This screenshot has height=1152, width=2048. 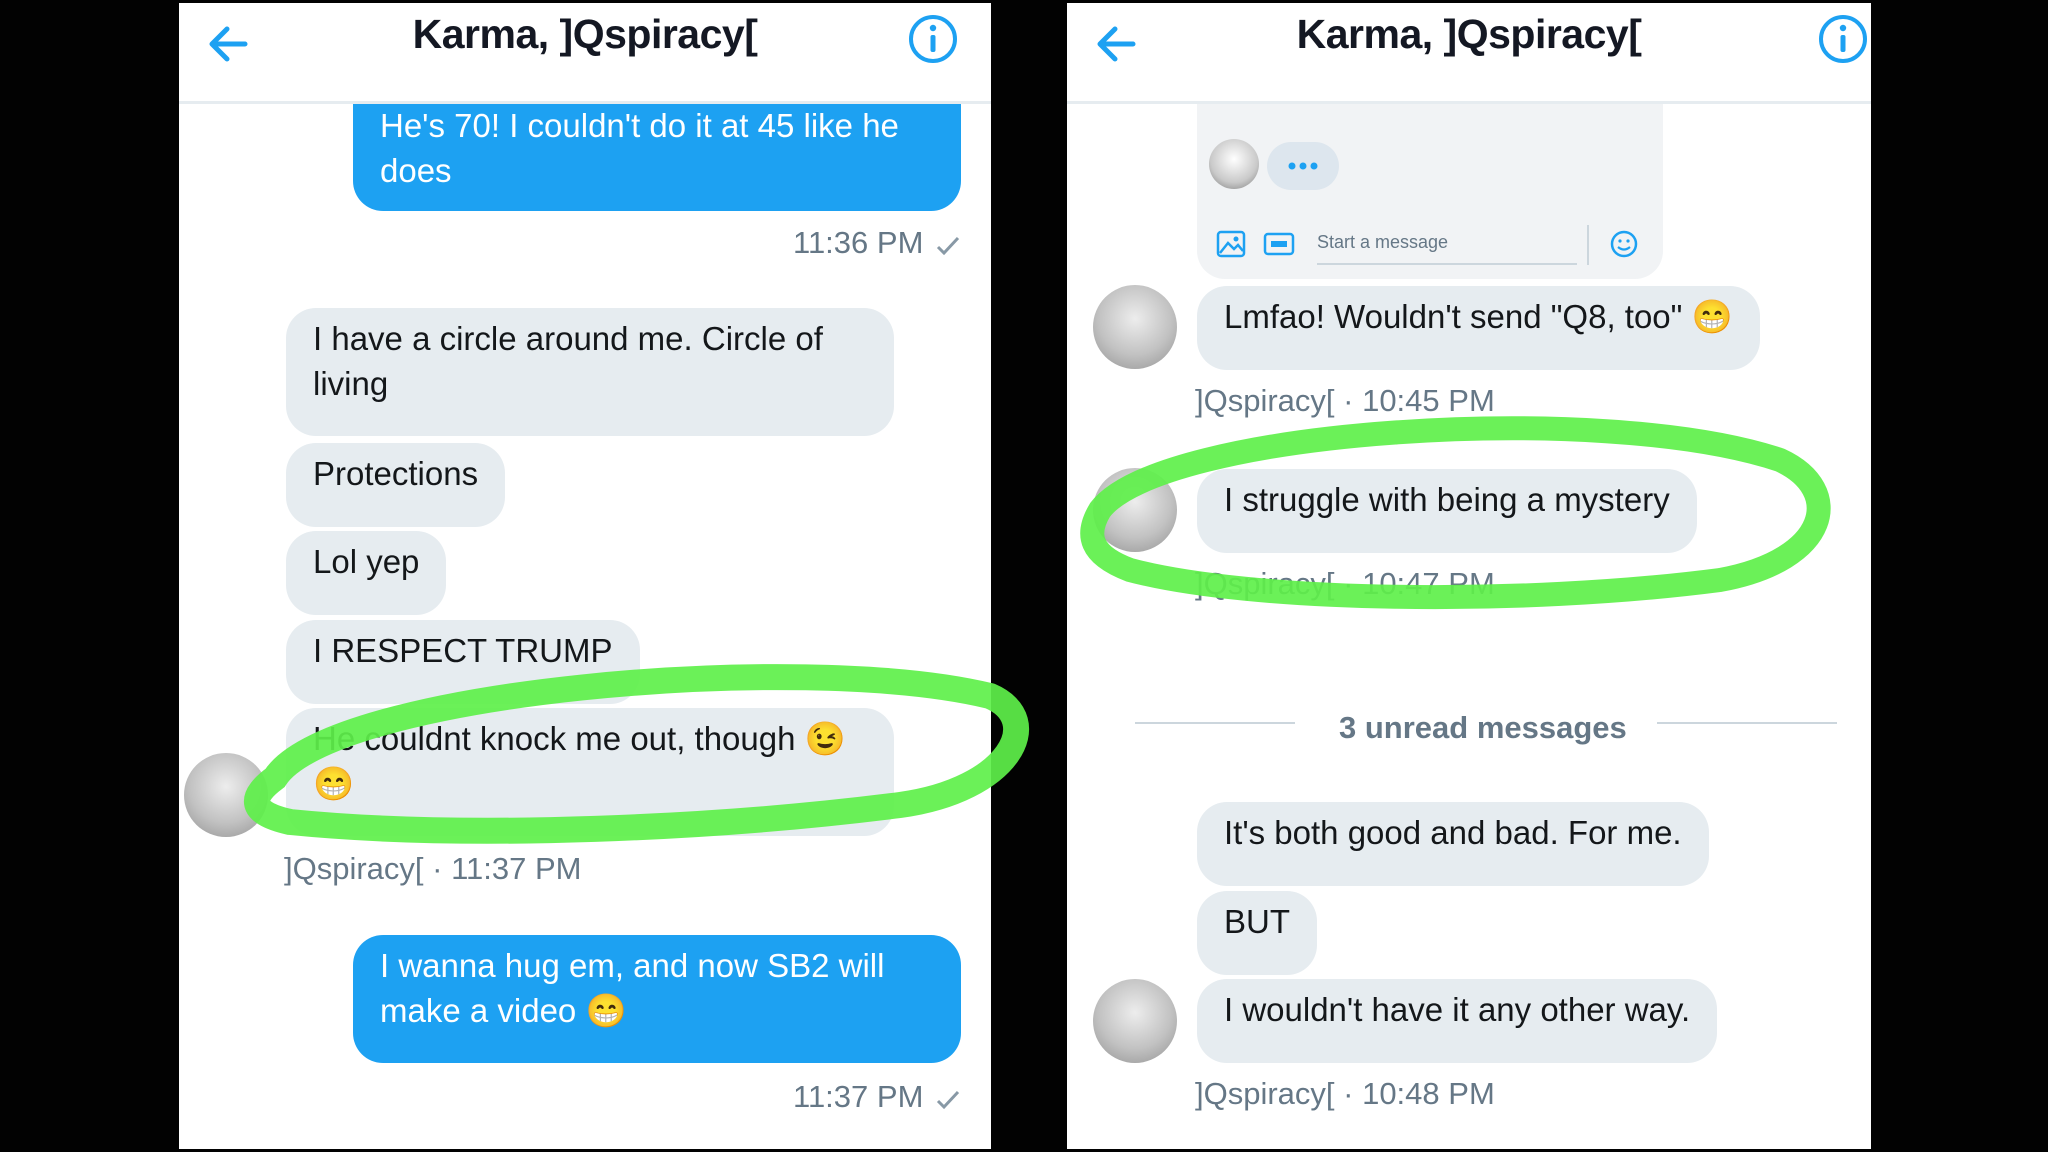 What do you see at coordinates (1345, 1093) in the screenshot?
I see `message-meta: ]Qspiracy[ · 10:48 PM` at bounding box center [1345, 1093].